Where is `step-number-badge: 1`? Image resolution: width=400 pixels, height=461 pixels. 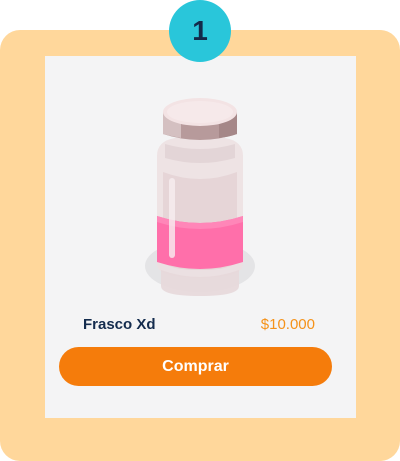 step-number-badge: 1 is located at coordinates (200, 31).